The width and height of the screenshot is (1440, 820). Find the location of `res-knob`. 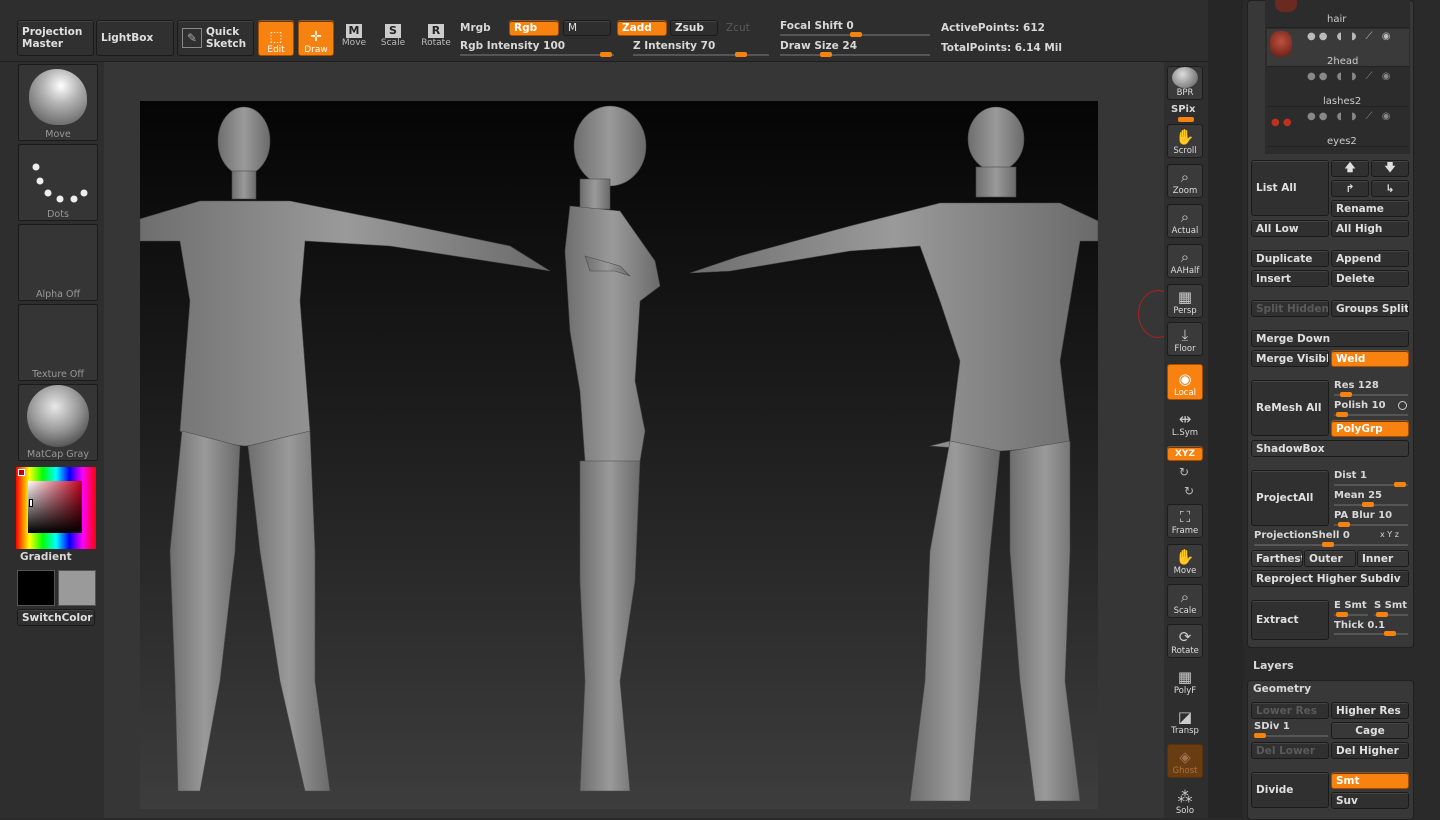

res-knob is located at coordinates (1346, 394).